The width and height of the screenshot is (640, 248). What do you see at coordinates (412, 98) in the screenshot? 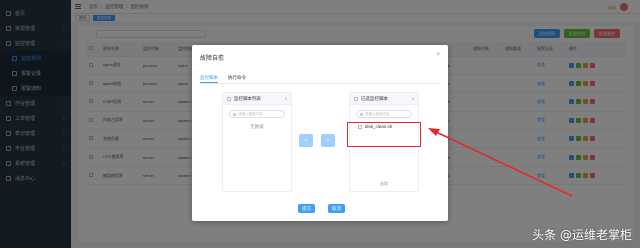
I see `target-panel-count: 0` at bounding box center [412, 98].